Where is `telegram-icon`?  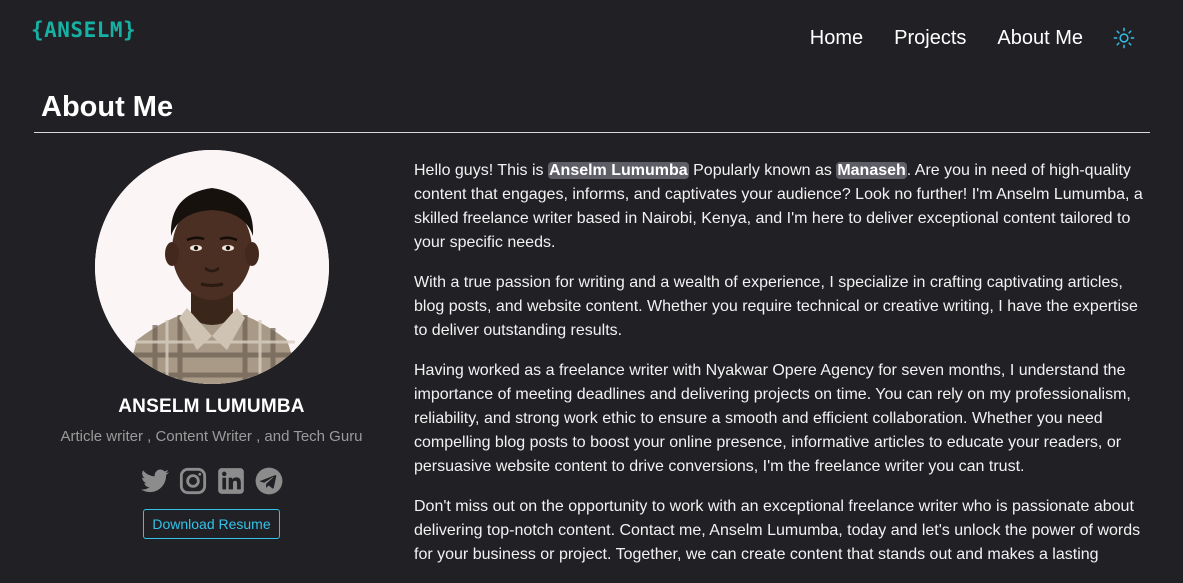 telegram-icon is located at coordinates (269, 481).